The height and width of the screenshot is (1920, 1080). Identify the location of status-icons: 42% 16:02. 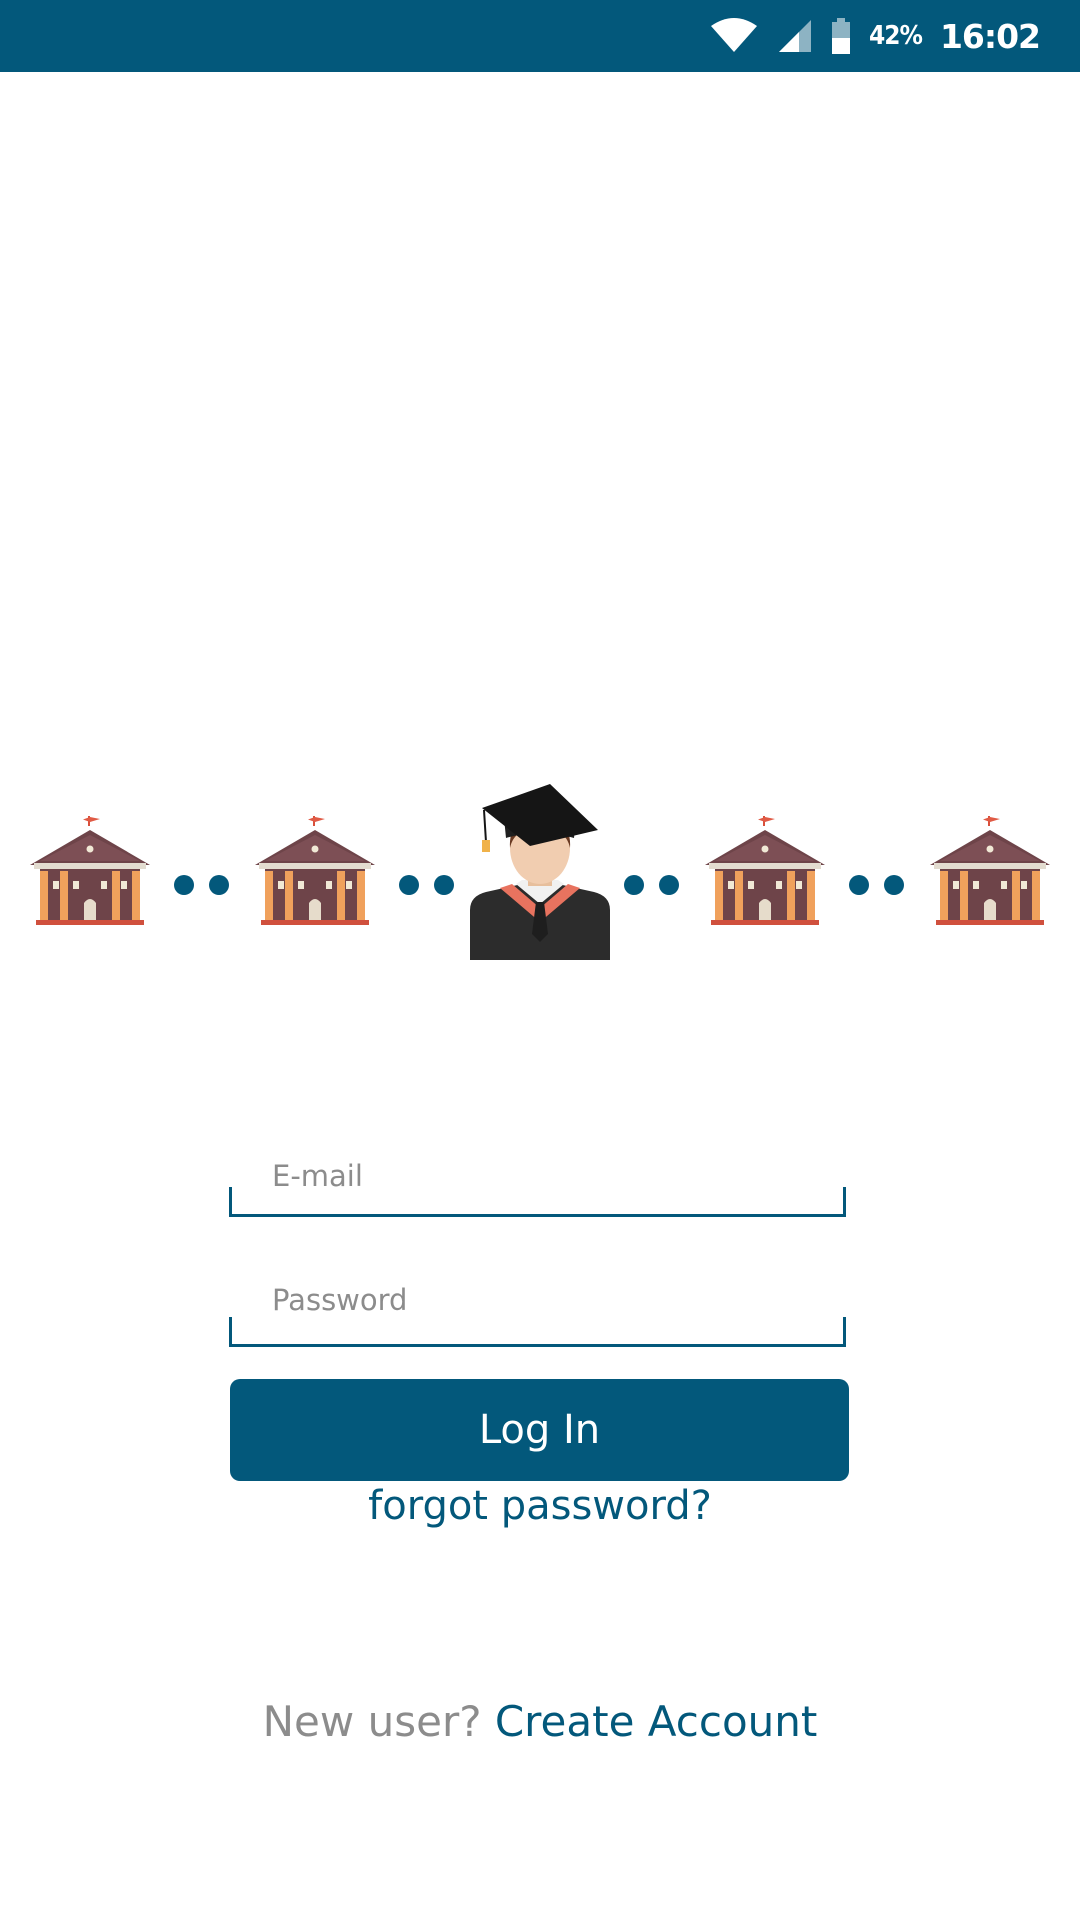
(875, 36).